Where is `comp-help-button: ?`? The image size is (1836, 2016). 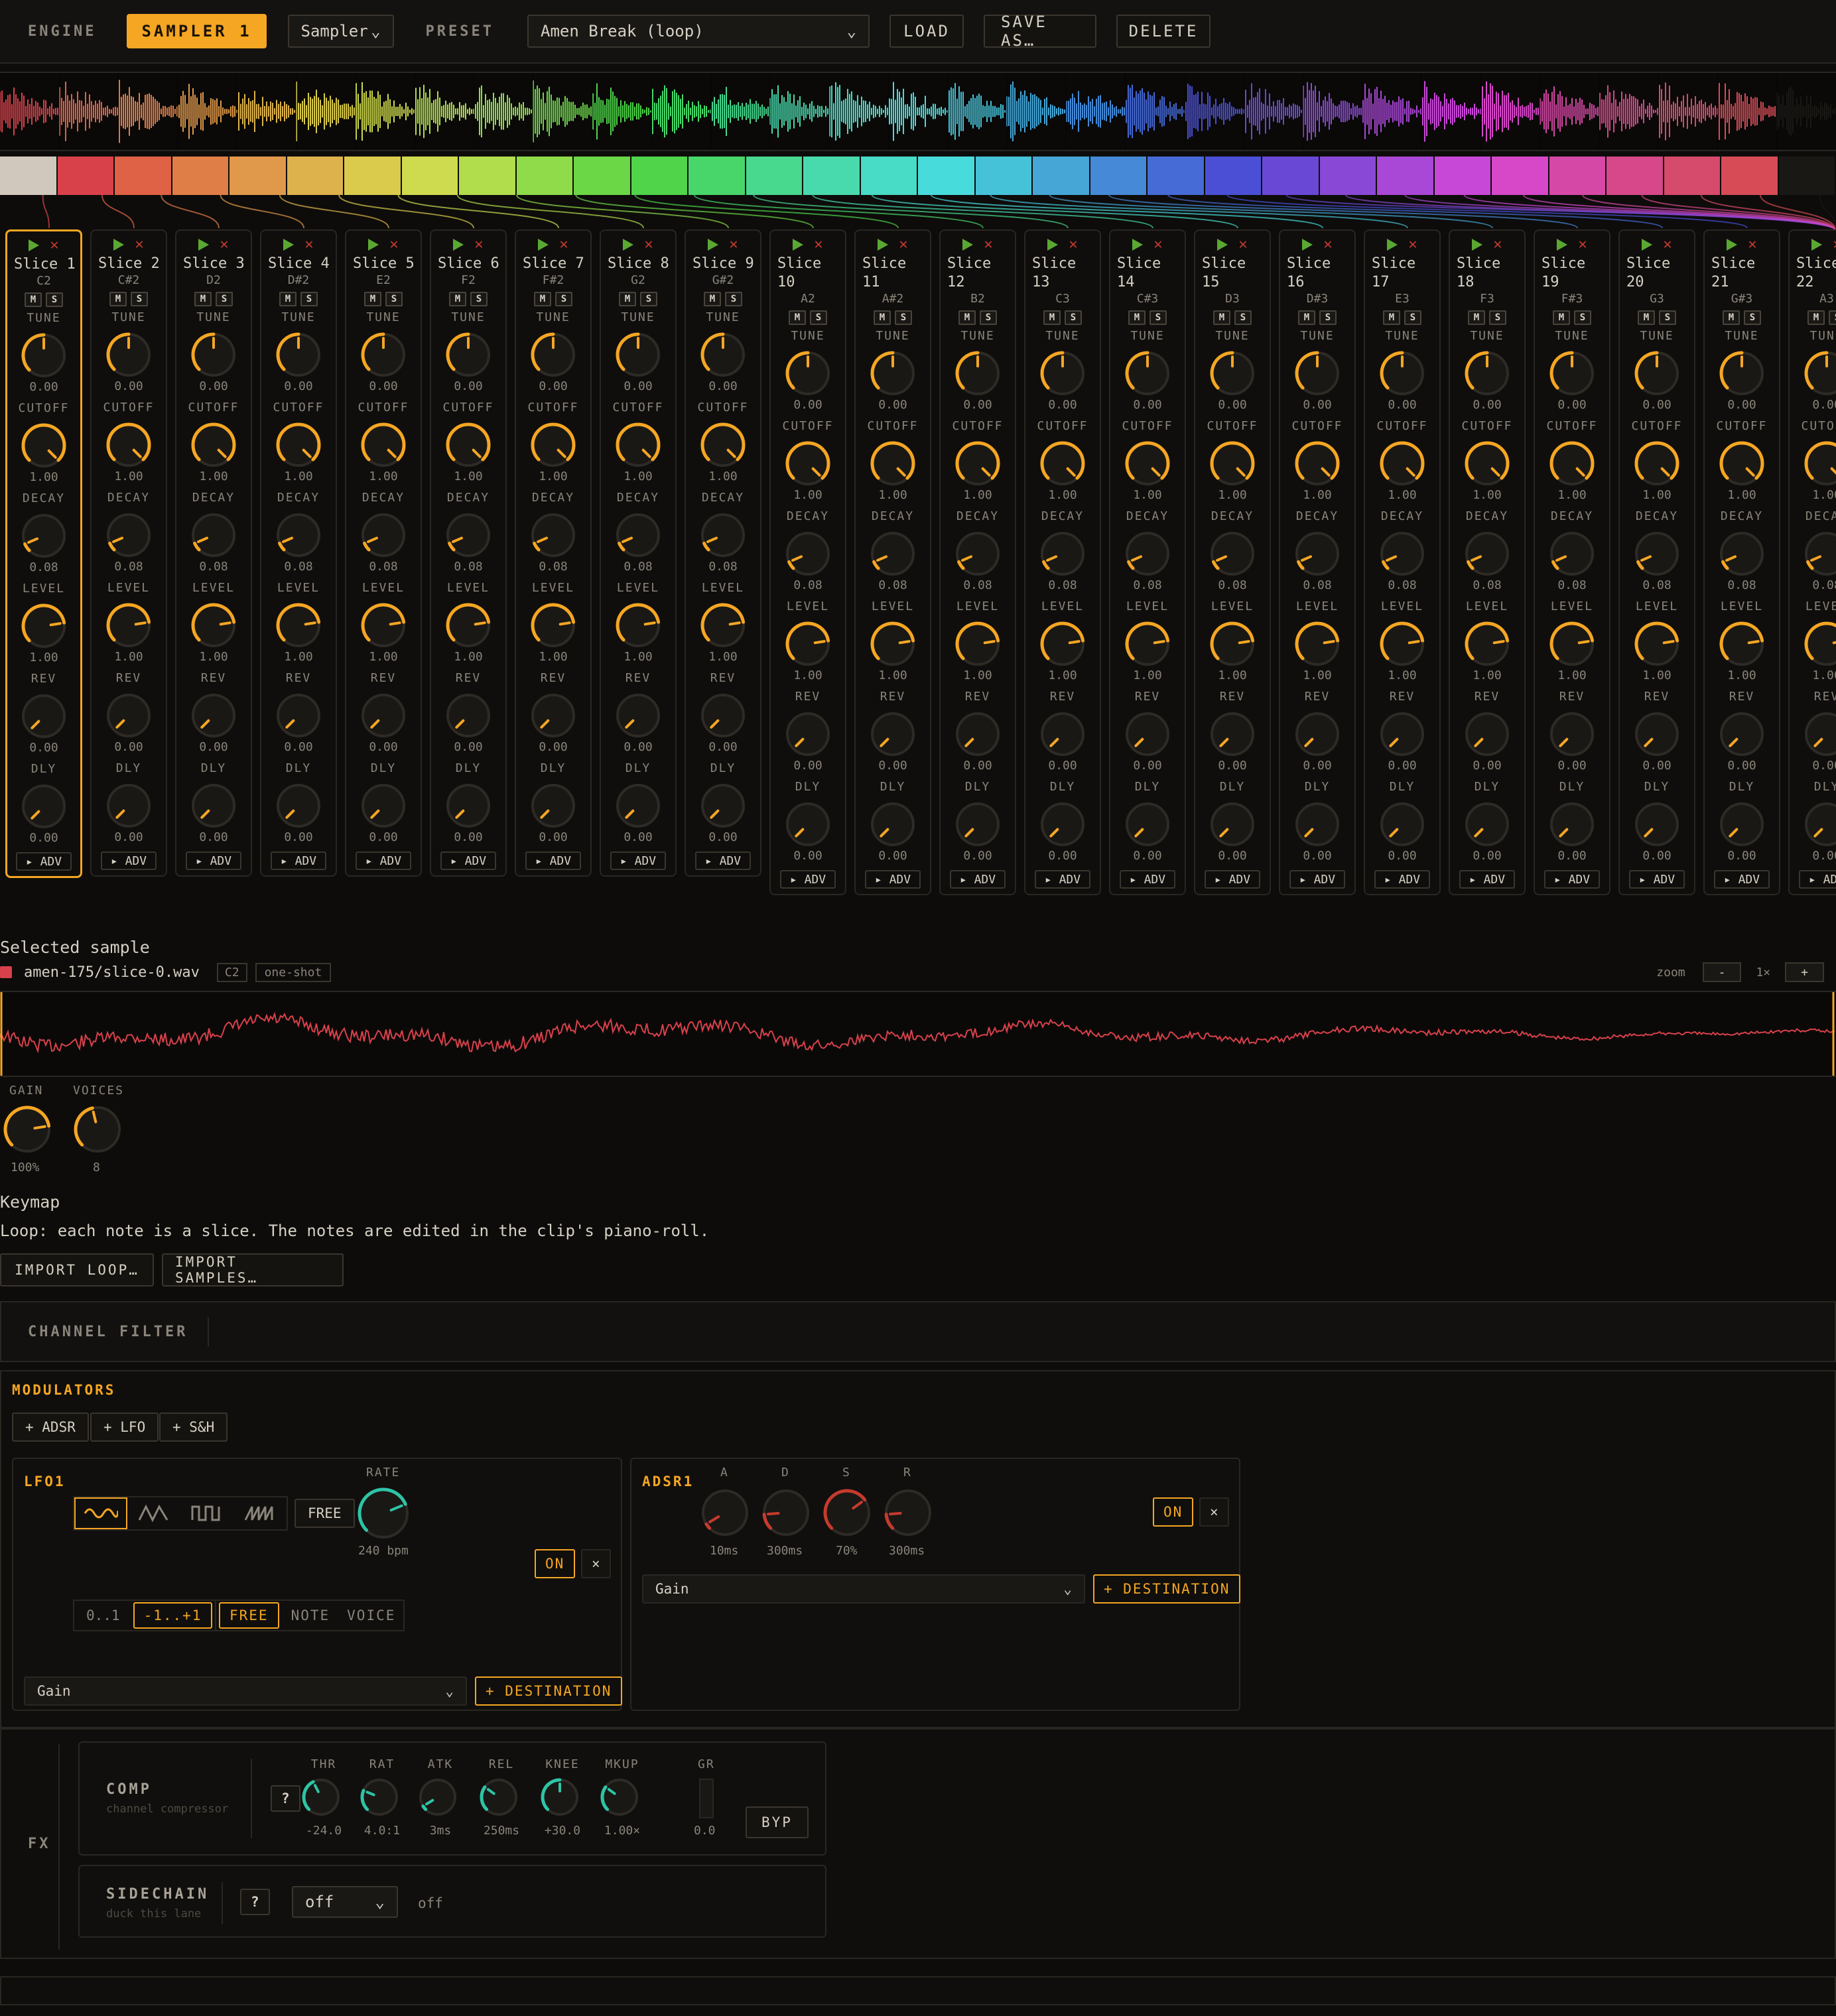
comp-help-button: ? is located at coordinates (285, 1798).